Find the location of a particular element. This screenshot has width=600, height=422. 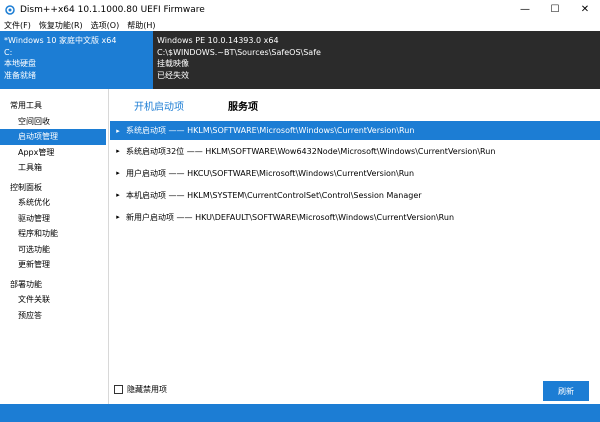

status-text: 准备就绪 is located at coordinates (20, 75).